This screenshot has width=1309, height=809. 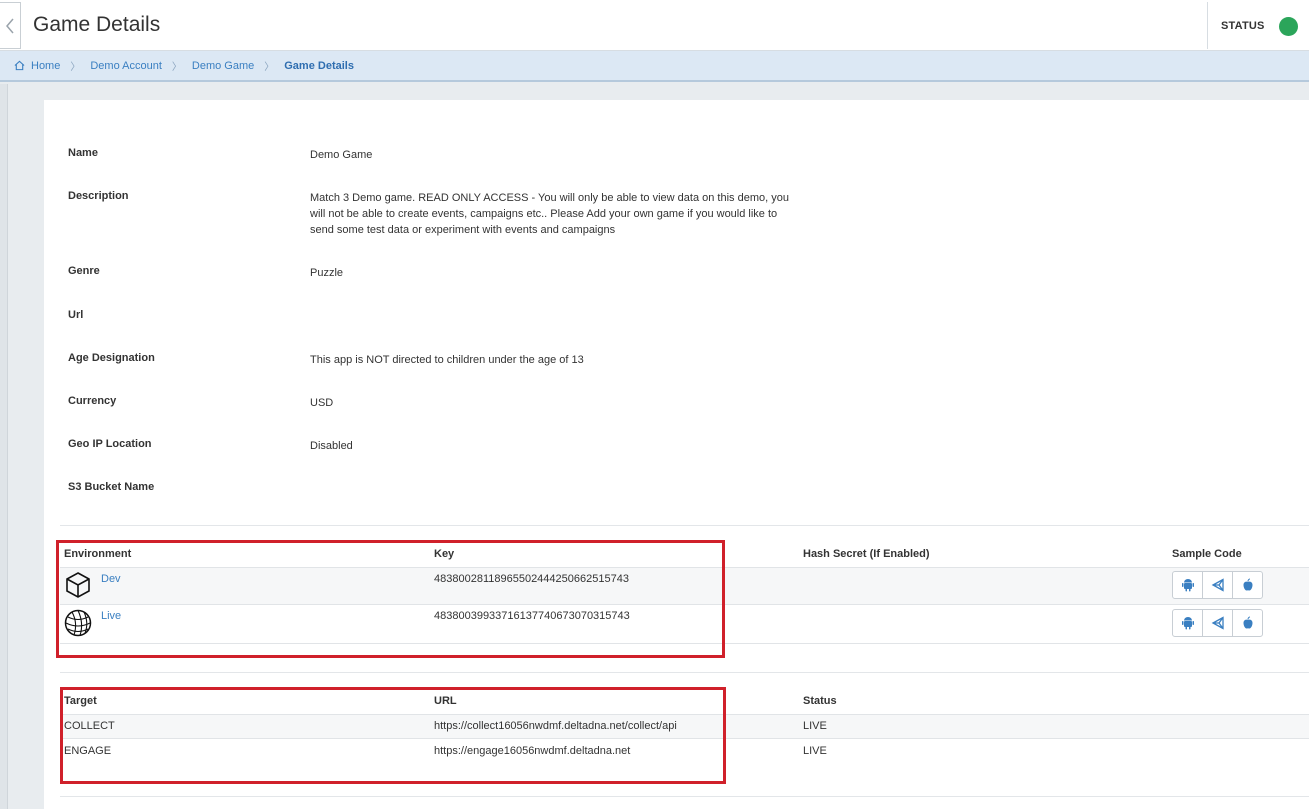 What do you see at coordinates (1207, 554) in the screenshot?
I see `column-header-sample-code: Sample Code` at bounding box center [1207, 554].